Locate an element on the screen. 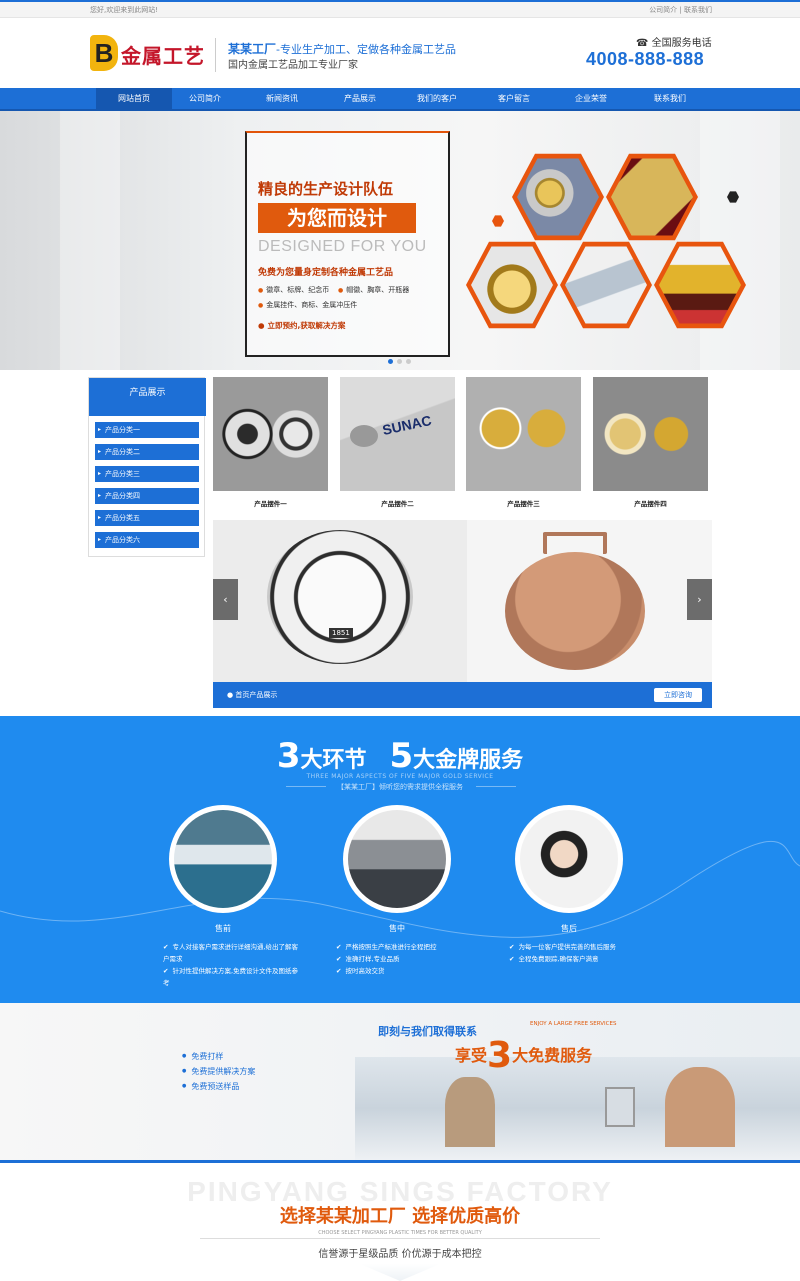  nav-news: 新闻资讯 is located at coordinates (282, 98).